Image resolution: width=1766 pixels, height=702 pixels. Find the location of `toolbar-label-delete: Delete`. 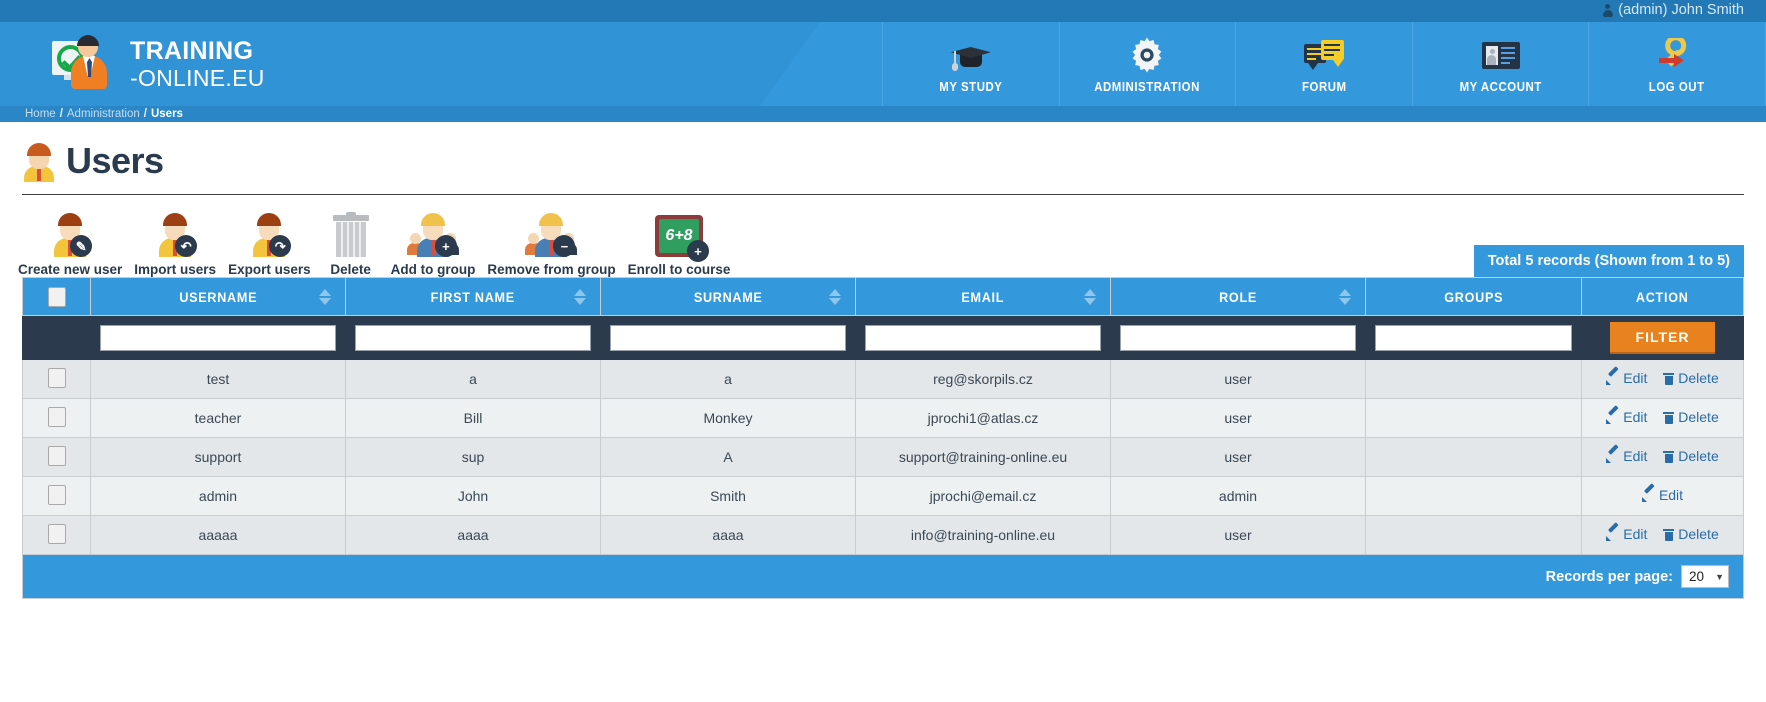

toolbar-label-delete: Delete is located at coordinates (350, 269).